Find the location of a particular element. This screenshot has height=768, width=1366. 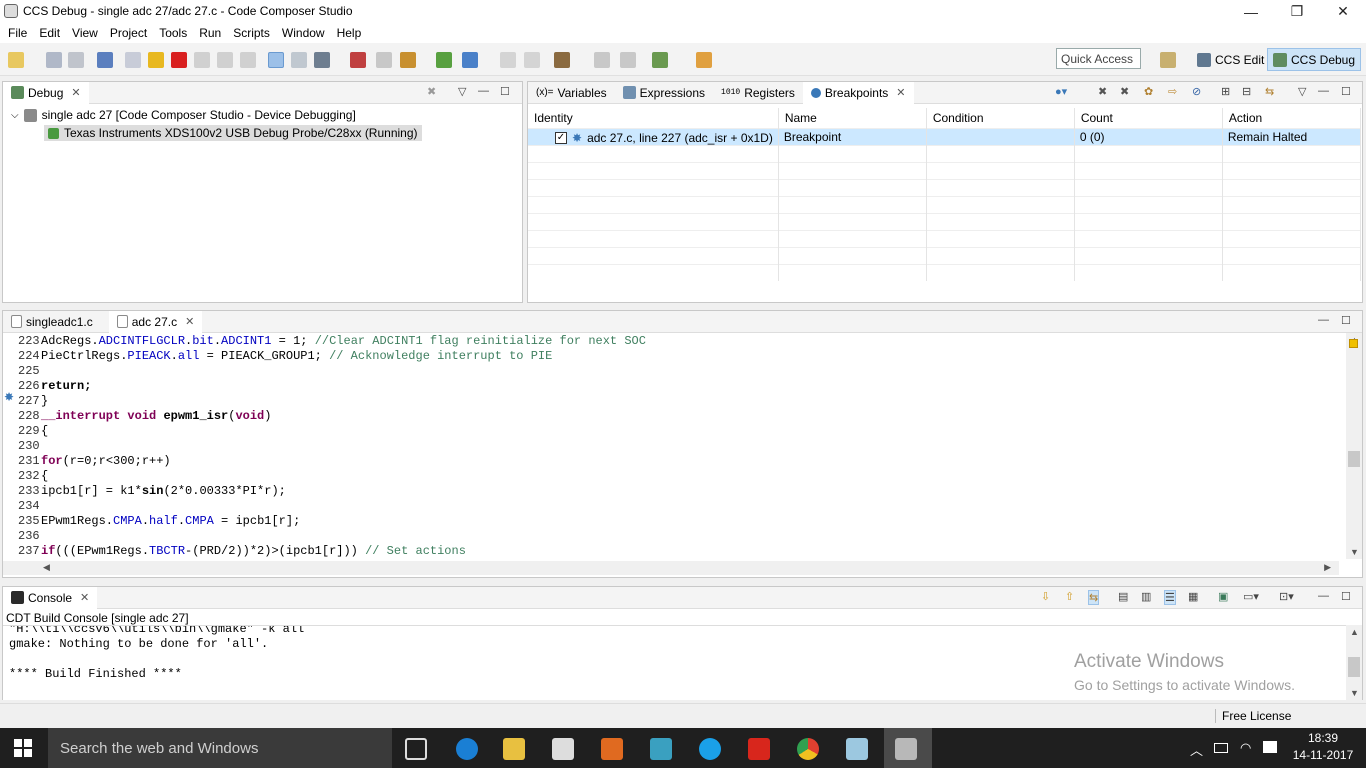

tab-breakpoints: Breakpoints ✕ is located at coordinates (858, 92).